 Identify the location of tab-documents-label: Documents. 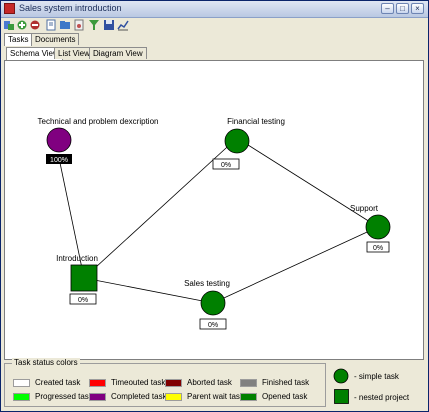
(55, 39).